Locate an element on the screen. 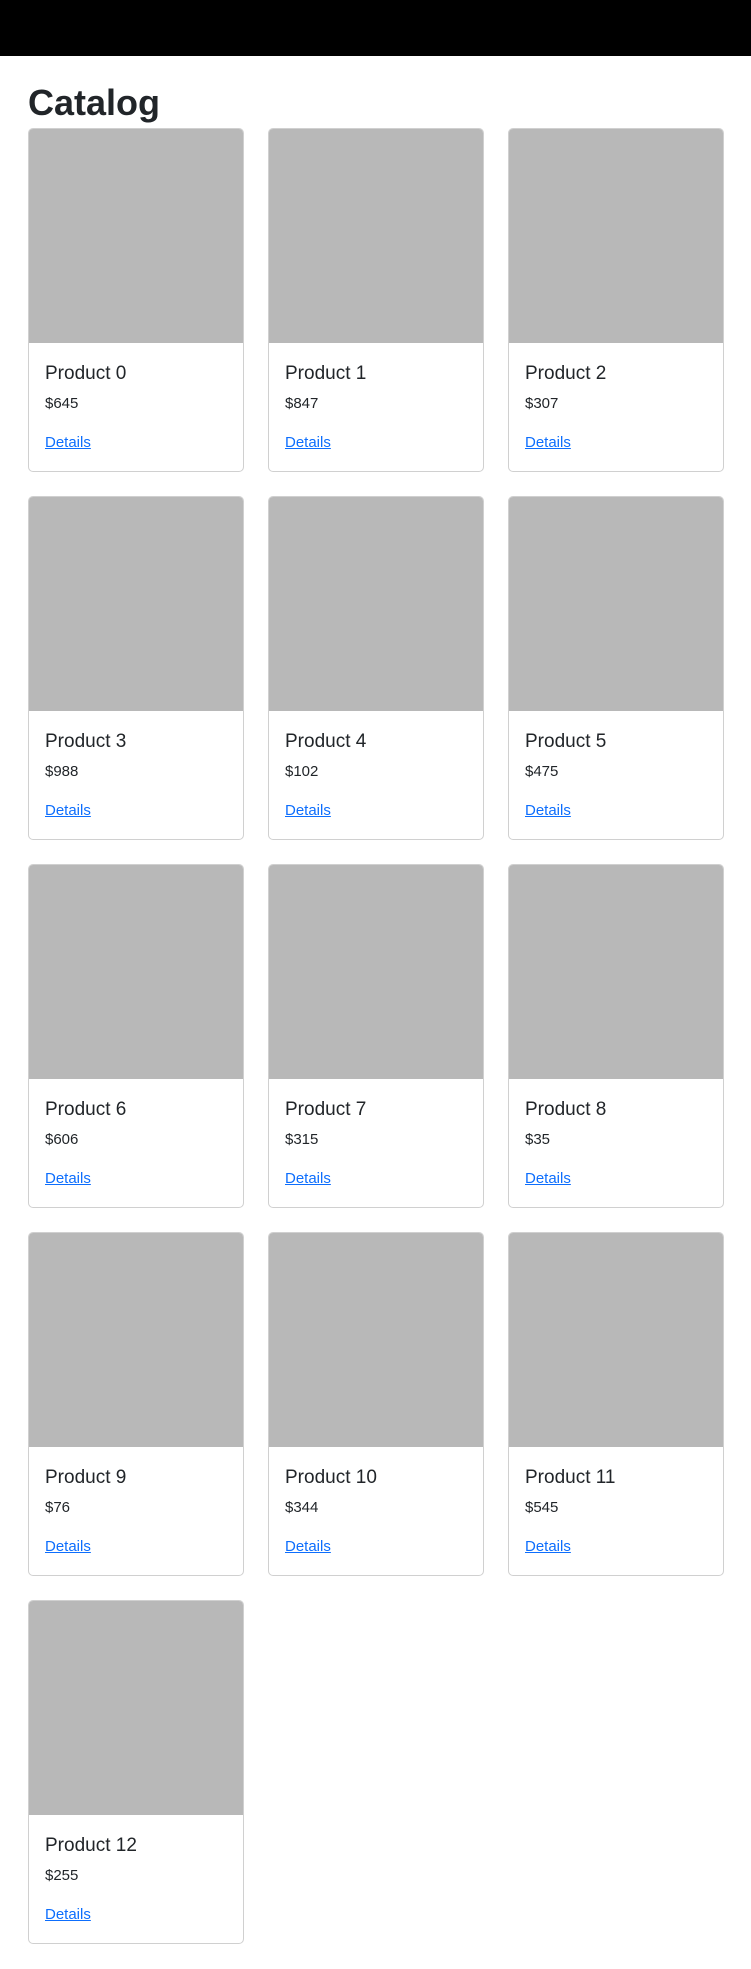  product-card-body: Product 4 $102 Details is located at coordinates (376, 775).